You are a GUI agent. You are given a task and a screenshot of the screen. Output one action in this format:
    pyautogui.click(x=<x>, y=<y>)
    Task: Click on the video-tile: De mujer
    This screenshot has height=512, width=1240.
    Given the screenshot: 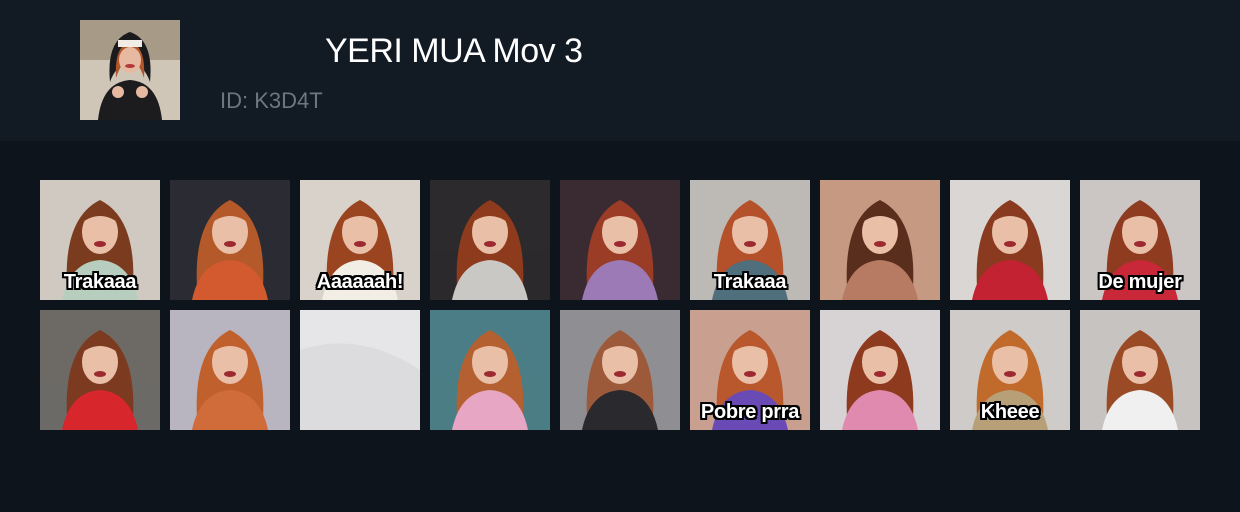 What is the action you would take?
    pyautogui.click(x=1140, y=240)
    